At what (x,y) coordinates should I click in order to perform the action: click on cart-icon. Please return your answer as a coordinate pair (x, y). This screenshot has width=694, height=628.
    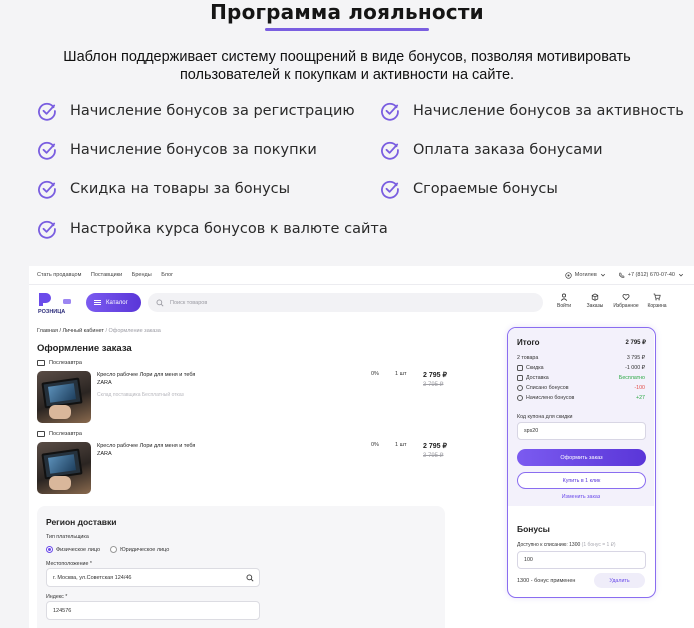
    Looking at the image, I should click on (657, 297).